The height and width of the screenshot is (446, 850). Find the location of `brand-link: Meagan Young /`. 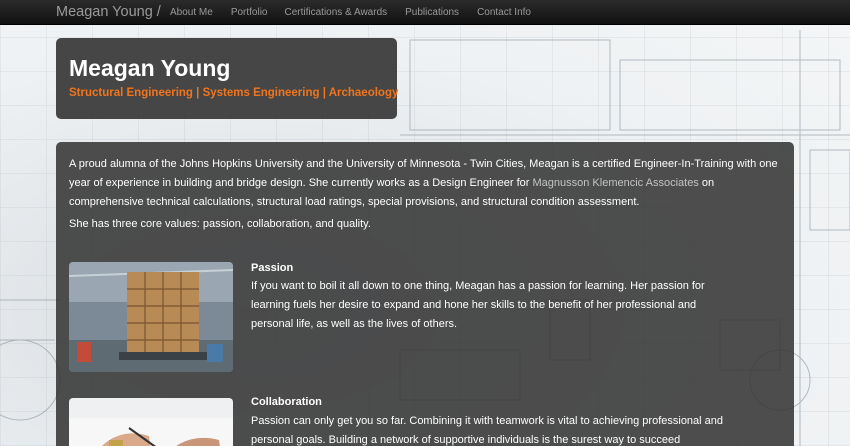

brand-link: Meagan Young / is located at coordinates (108, 12).